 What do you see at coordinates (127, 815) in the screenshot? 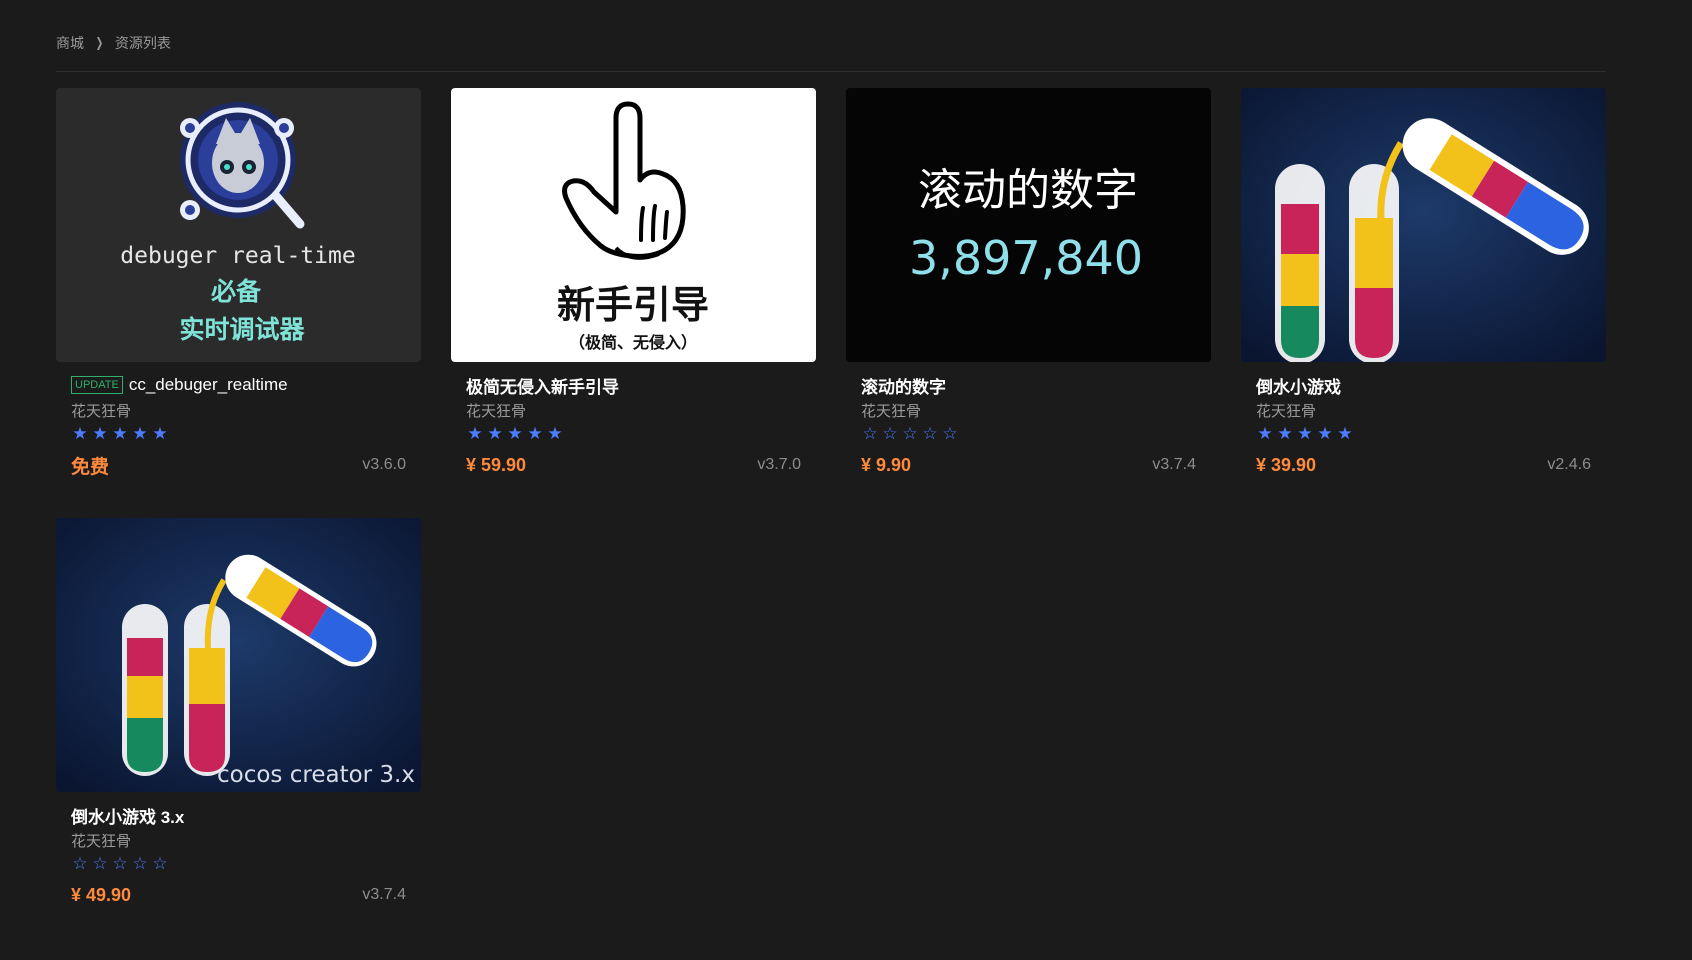
I see `resource-title: 倒水小游戏 3.x` at bounding box center [127, 815].